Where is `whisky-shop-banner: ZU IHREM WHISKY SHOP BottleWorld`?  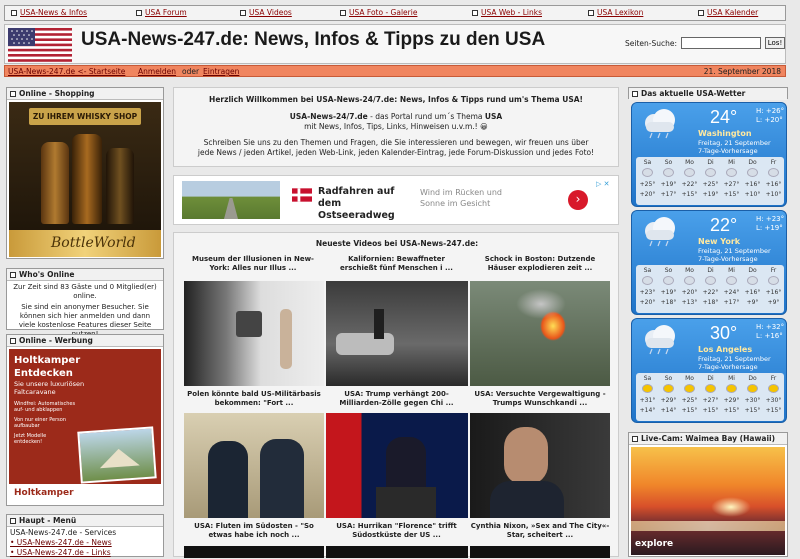 whisky-shop-banner: ZU IHREM WHISKY SHOP BottleWorld is located at coordinates (85, 179).